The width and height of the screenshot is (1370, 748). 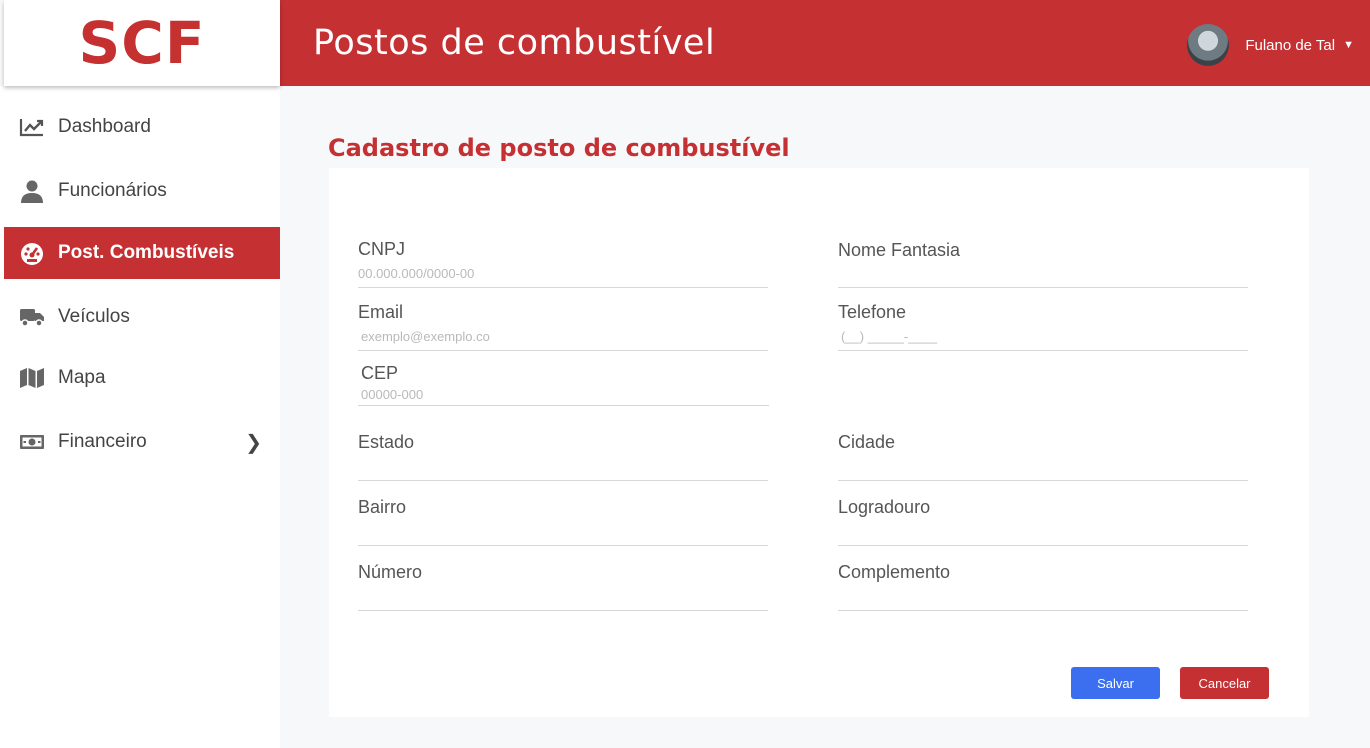 I want to click on bairro-input, so click(x=563, y=529).